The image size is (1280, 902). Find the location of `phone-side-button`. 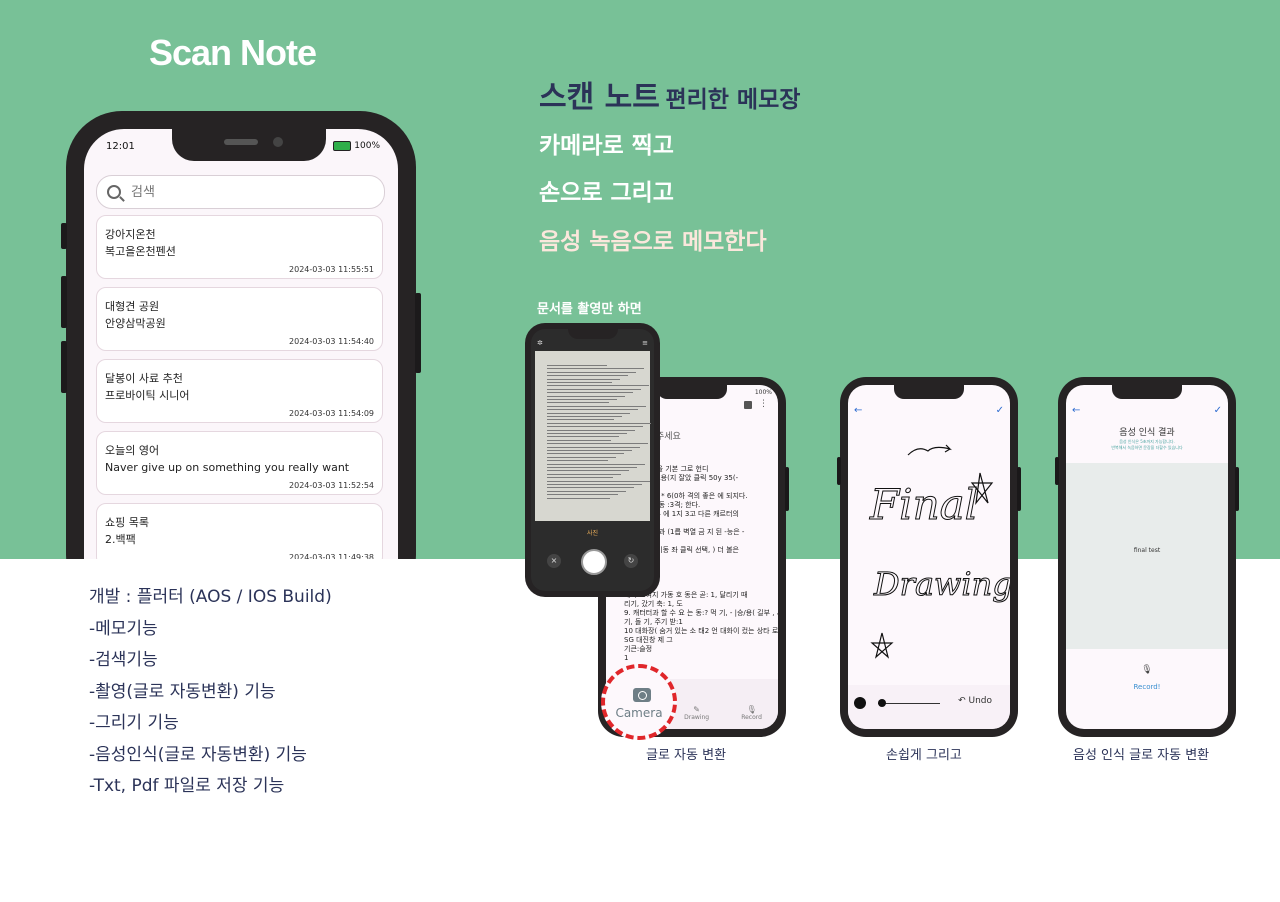

phone-side-button is located at coordinates (839, 471).